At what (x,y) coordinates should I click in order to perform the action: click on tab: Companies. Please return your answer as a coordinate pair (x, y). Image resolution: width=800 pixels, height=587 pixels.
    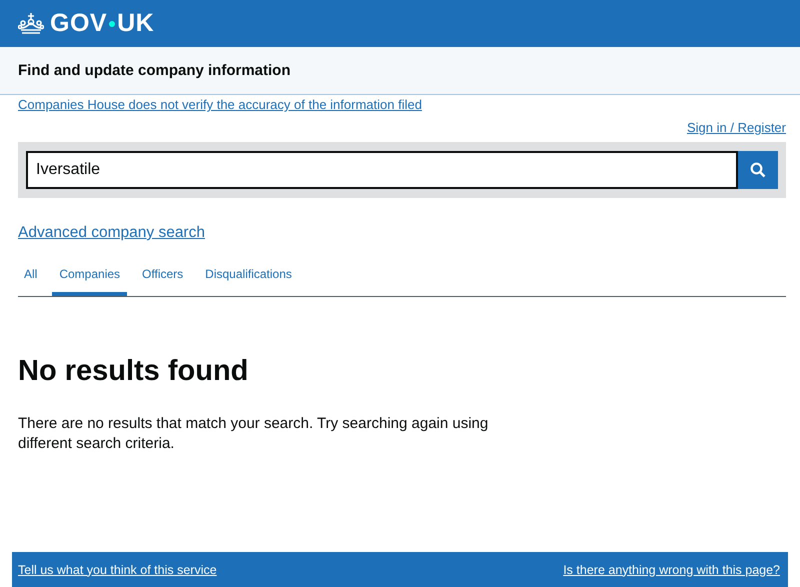
    Looking at the image, I should click on (90, 277).